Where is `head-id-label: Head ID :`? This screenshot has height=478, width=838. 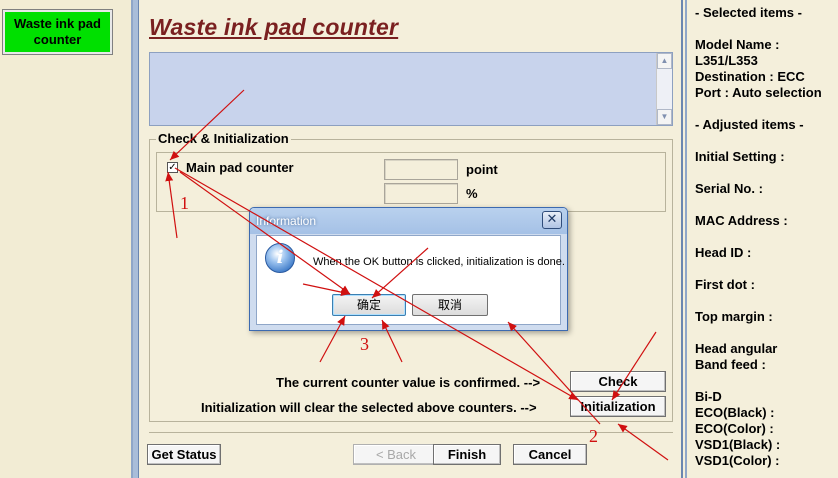 head-id-label: Head ID : is located at coordinates (723, 252).